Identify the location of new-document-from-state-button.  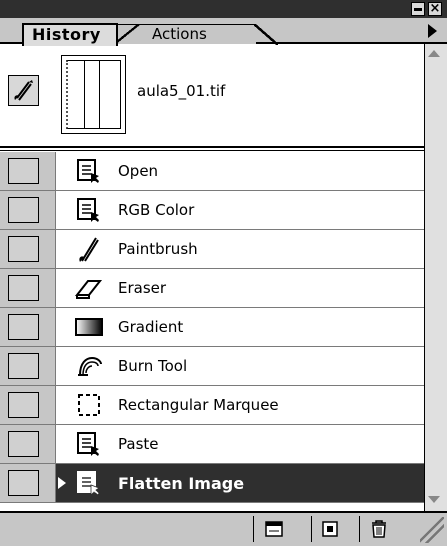
(272, 529).